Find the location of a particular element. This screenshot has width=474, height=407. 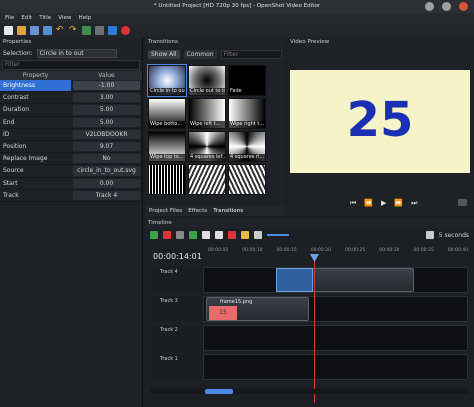

redo-icon: ↷ is located at coordinates (73, 30).